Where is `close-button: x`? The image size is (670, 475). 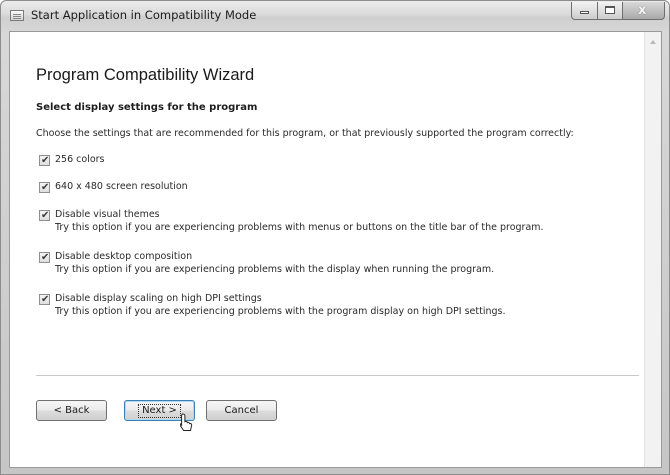 close-button: x is located at coordinates (643, 11).